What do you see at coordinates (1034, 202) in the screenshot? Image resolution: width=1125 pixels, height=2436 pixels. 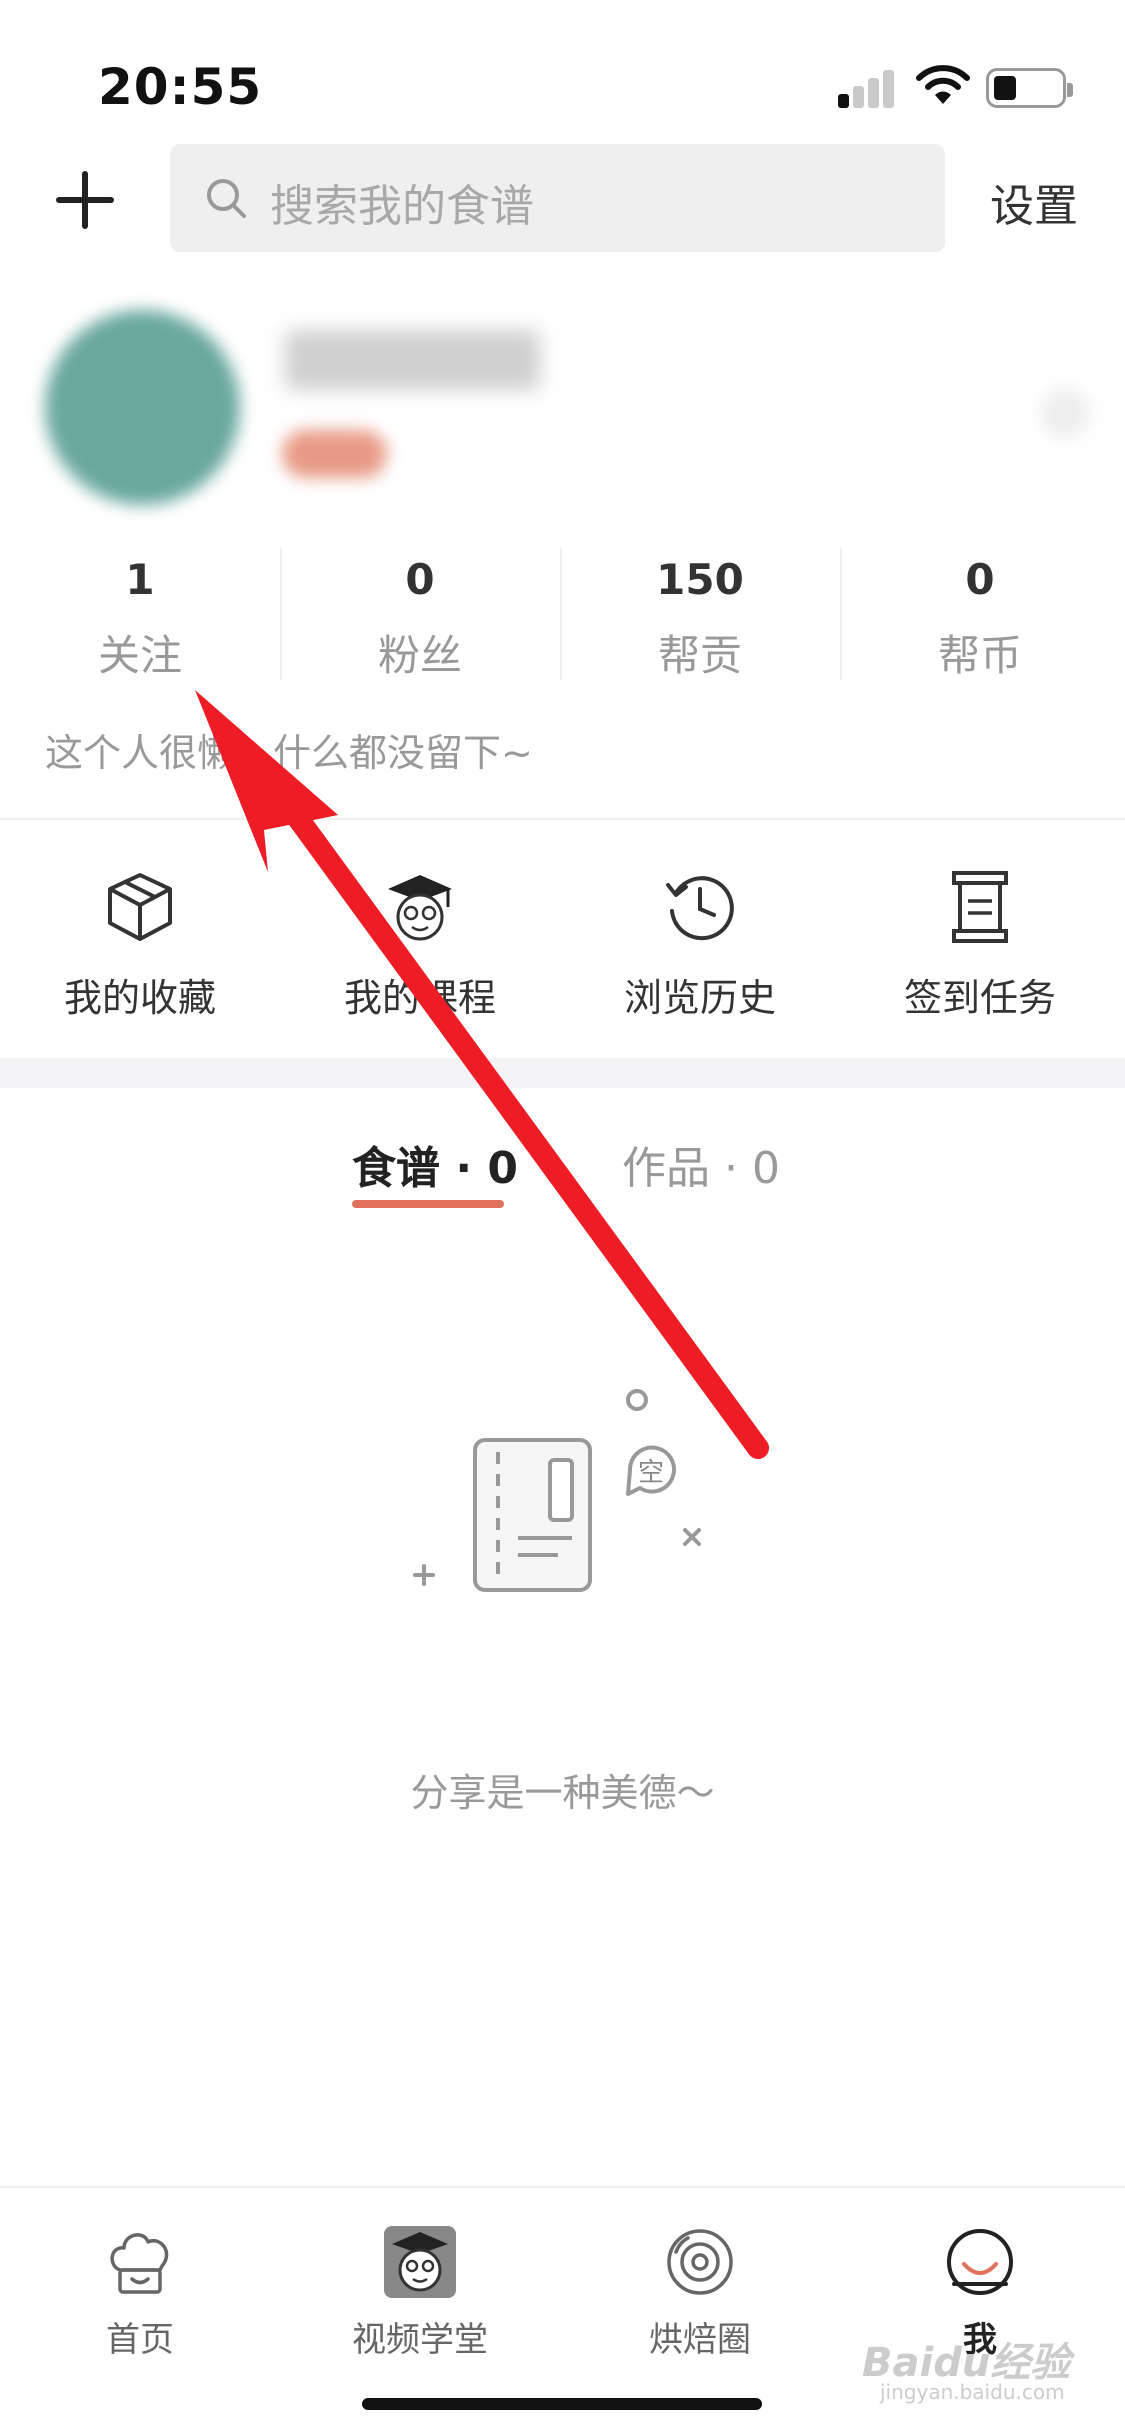 I see `settings-button: 设置` at bounding box center [1034, 202].